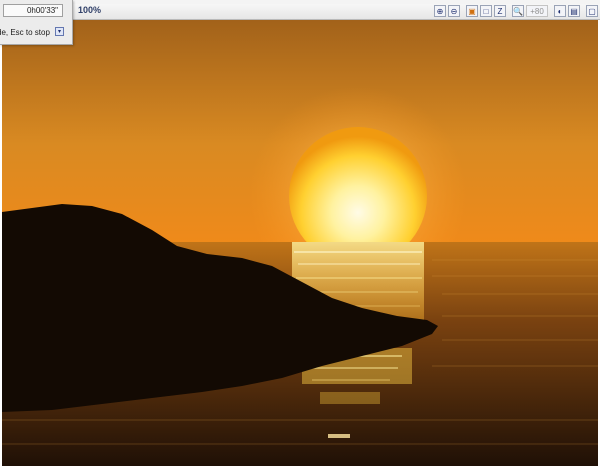 The height and width of the screenshot is (472, 600). I want to click on panel-options-icon: ▾, so click(59, 31).